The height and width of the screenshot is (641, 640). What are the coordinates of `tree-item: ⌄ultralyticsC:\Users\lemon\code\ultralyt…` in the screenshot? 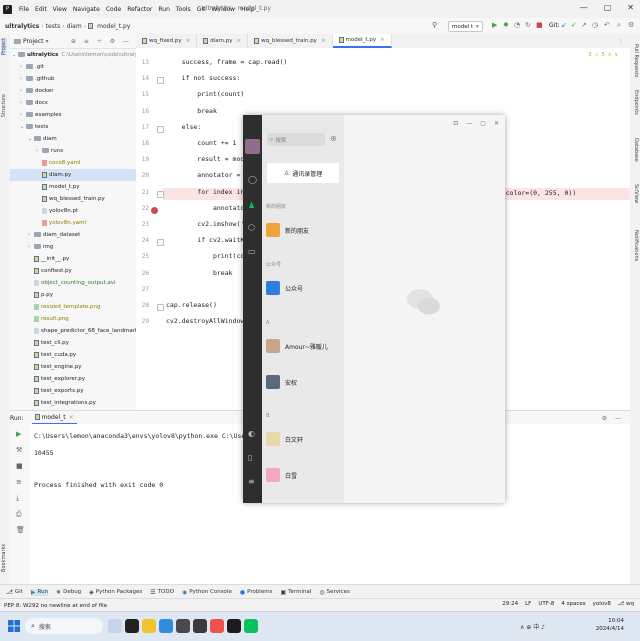 It's located at (73, 55).